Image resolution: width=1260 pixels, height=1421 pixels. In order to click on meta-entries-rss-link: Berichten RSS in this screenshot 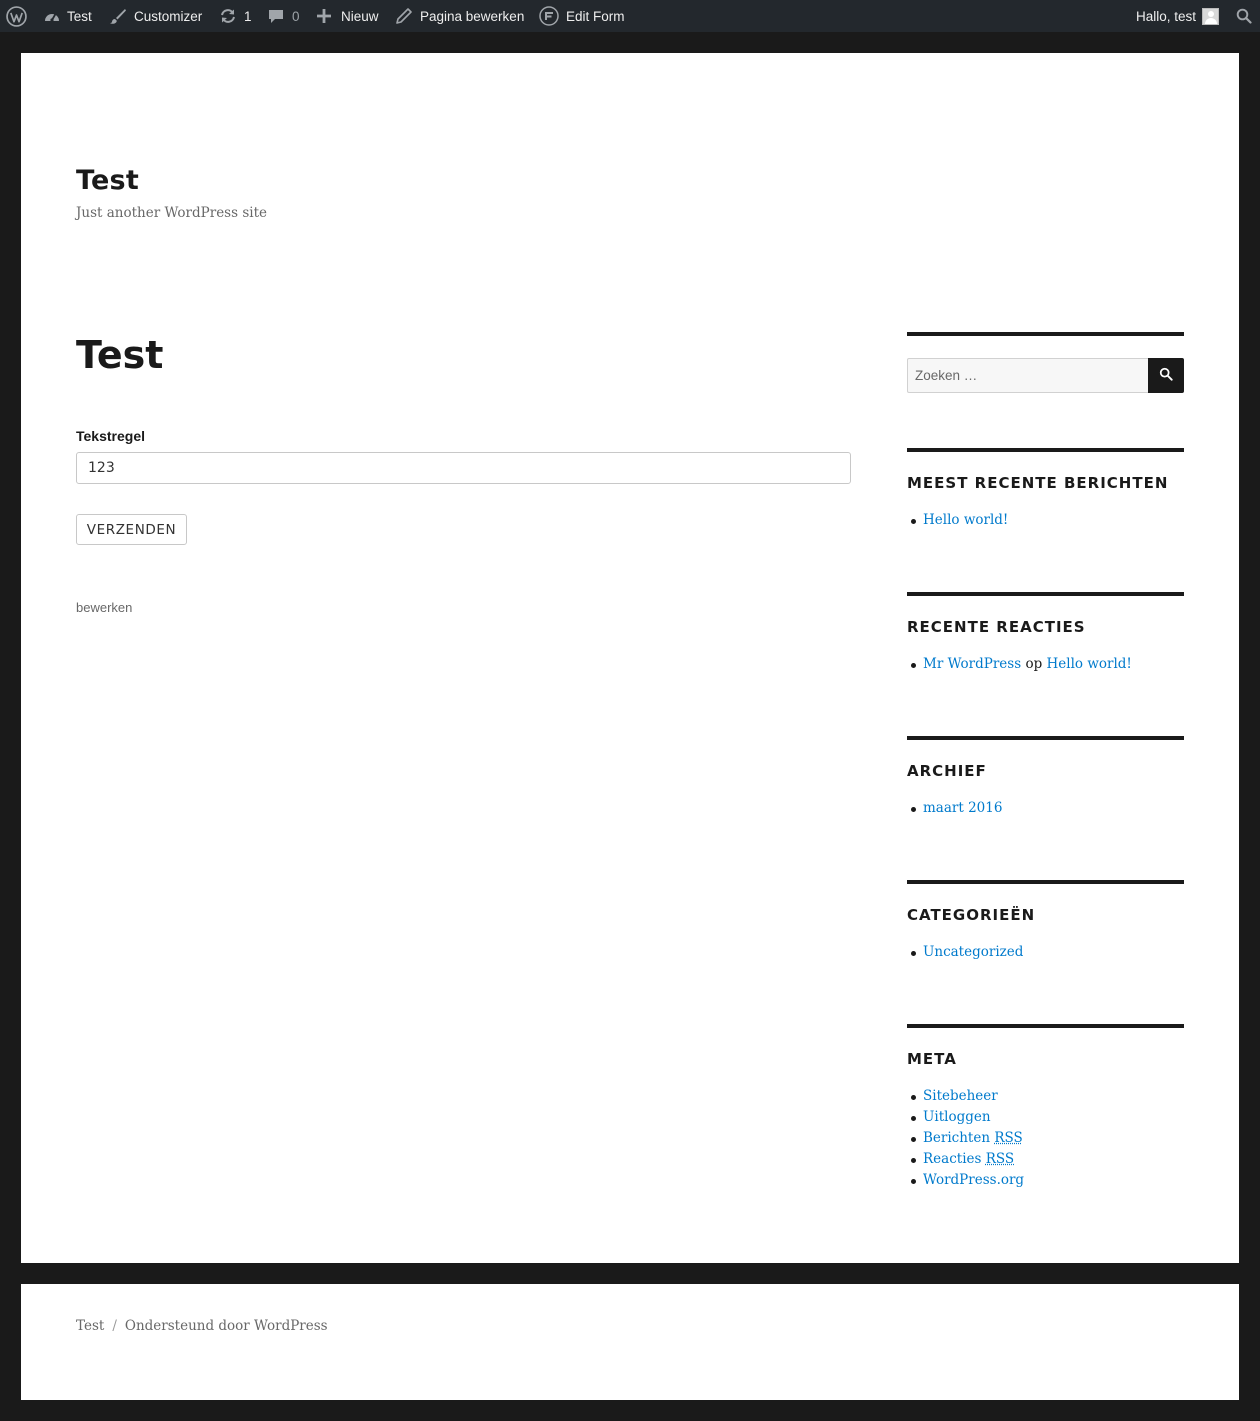, I will do `click(973, 1138)`.